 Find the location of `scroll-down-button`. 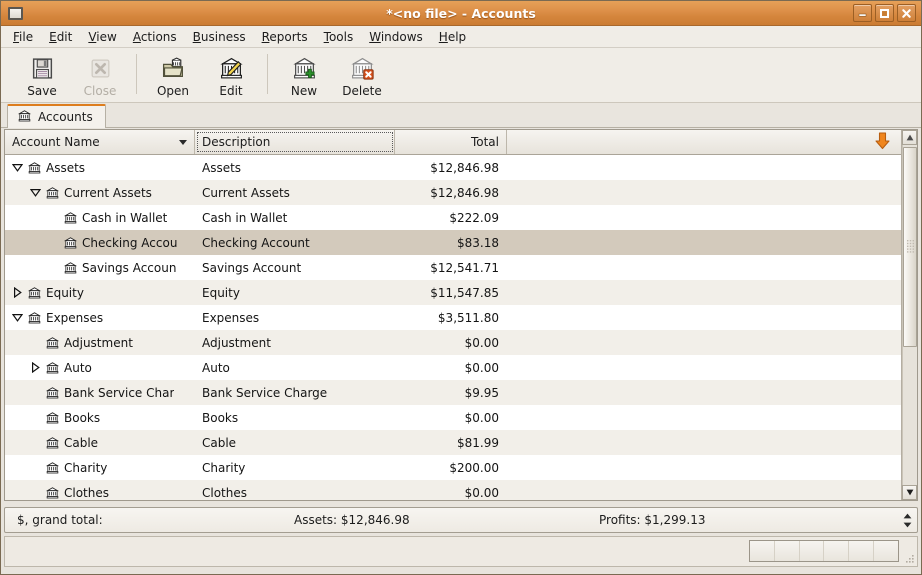

scroll-down-button is located at coordinates (909, 492).